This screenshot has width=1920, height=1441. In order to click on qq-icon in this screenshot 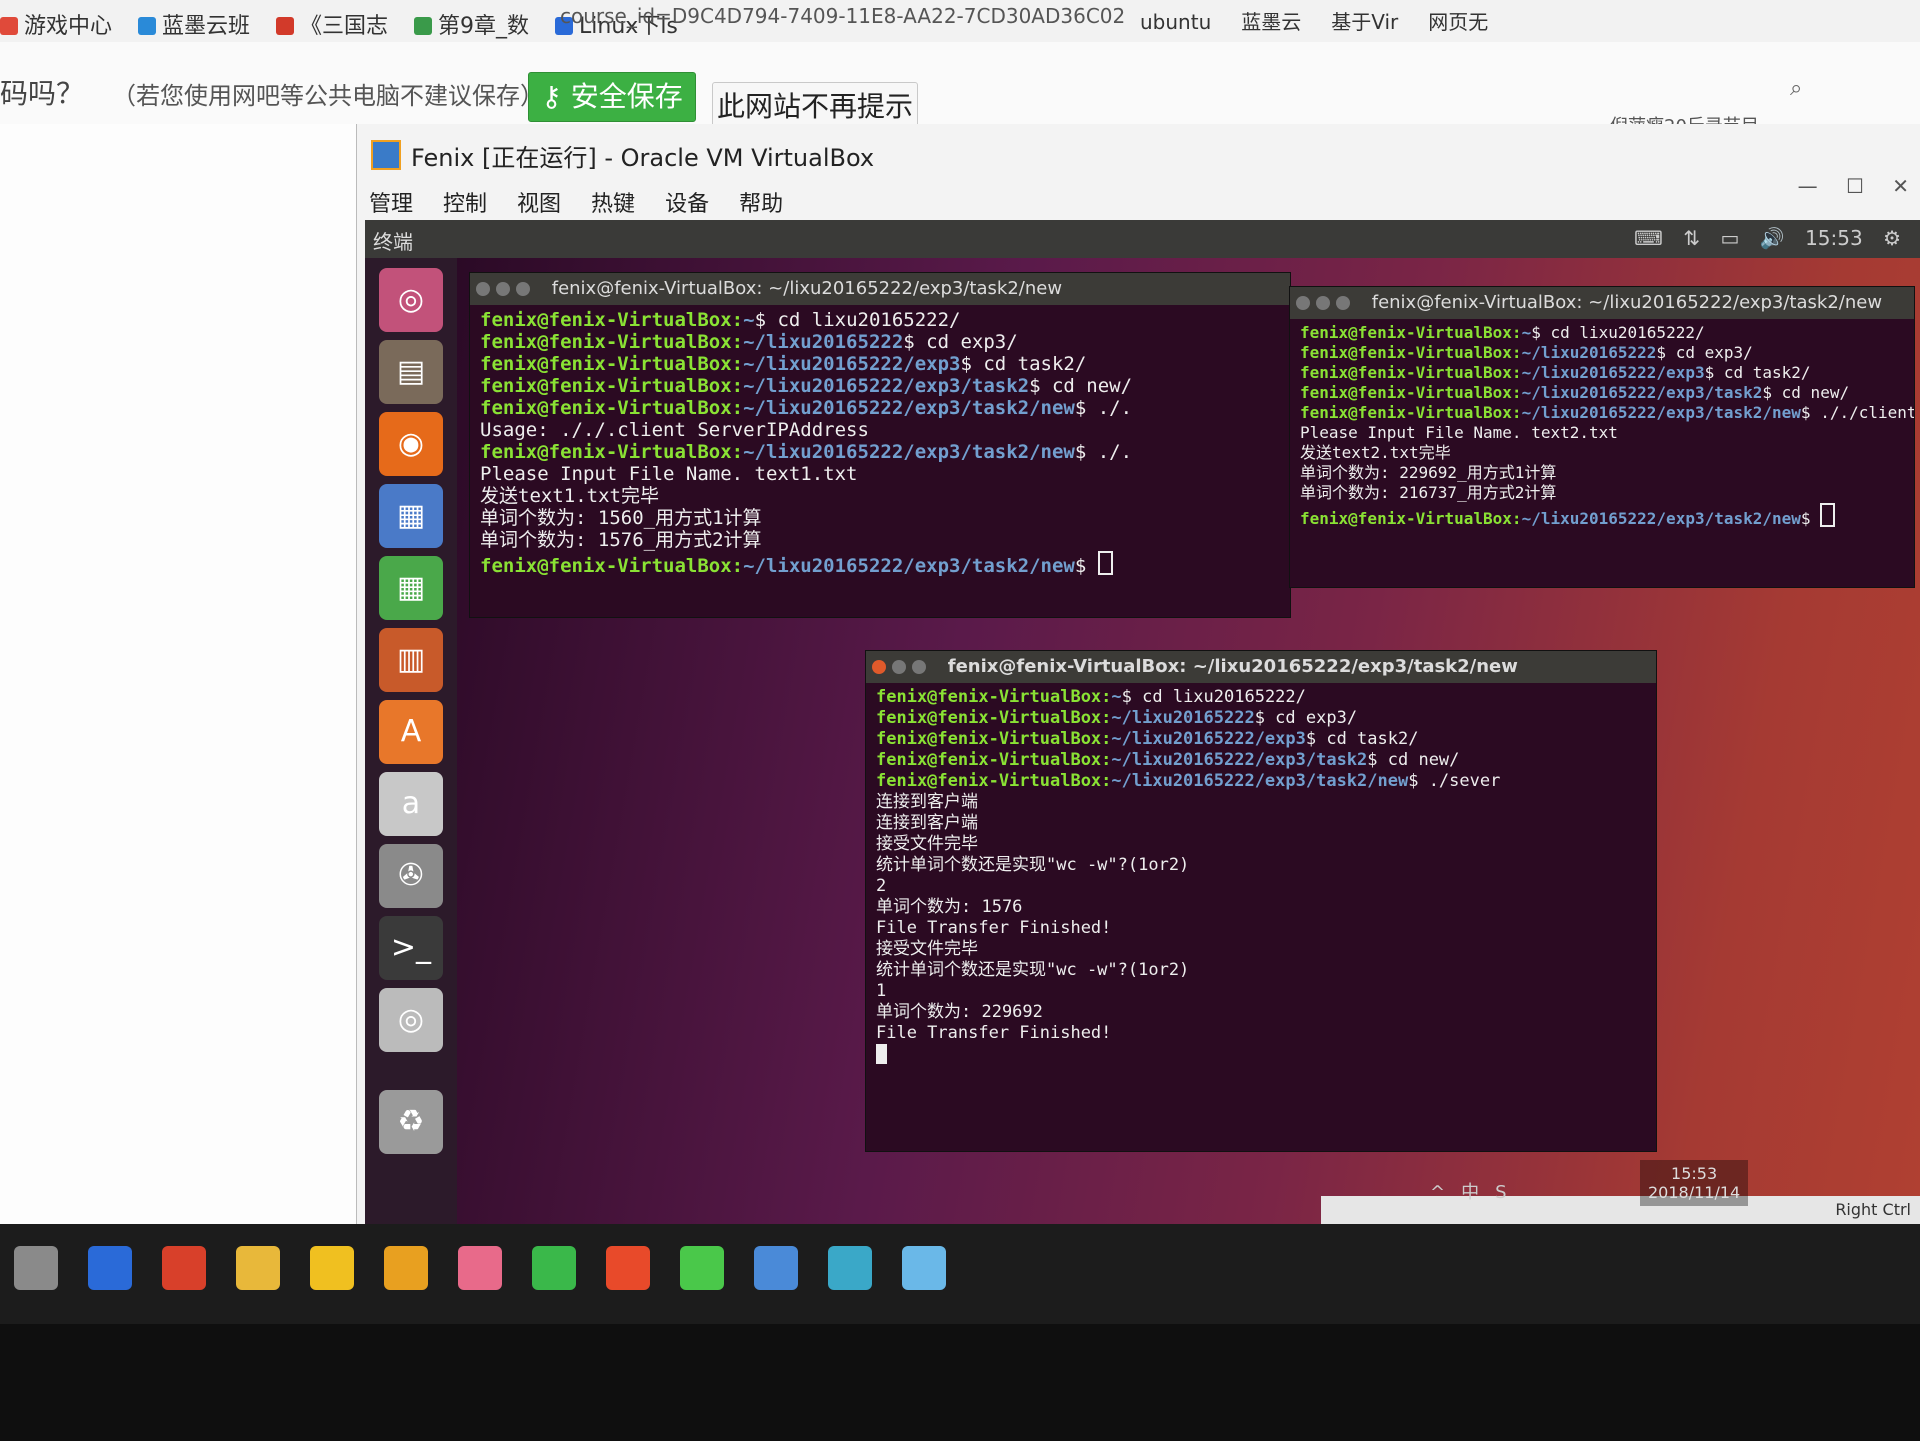, I will do `click(184, 1268)`.